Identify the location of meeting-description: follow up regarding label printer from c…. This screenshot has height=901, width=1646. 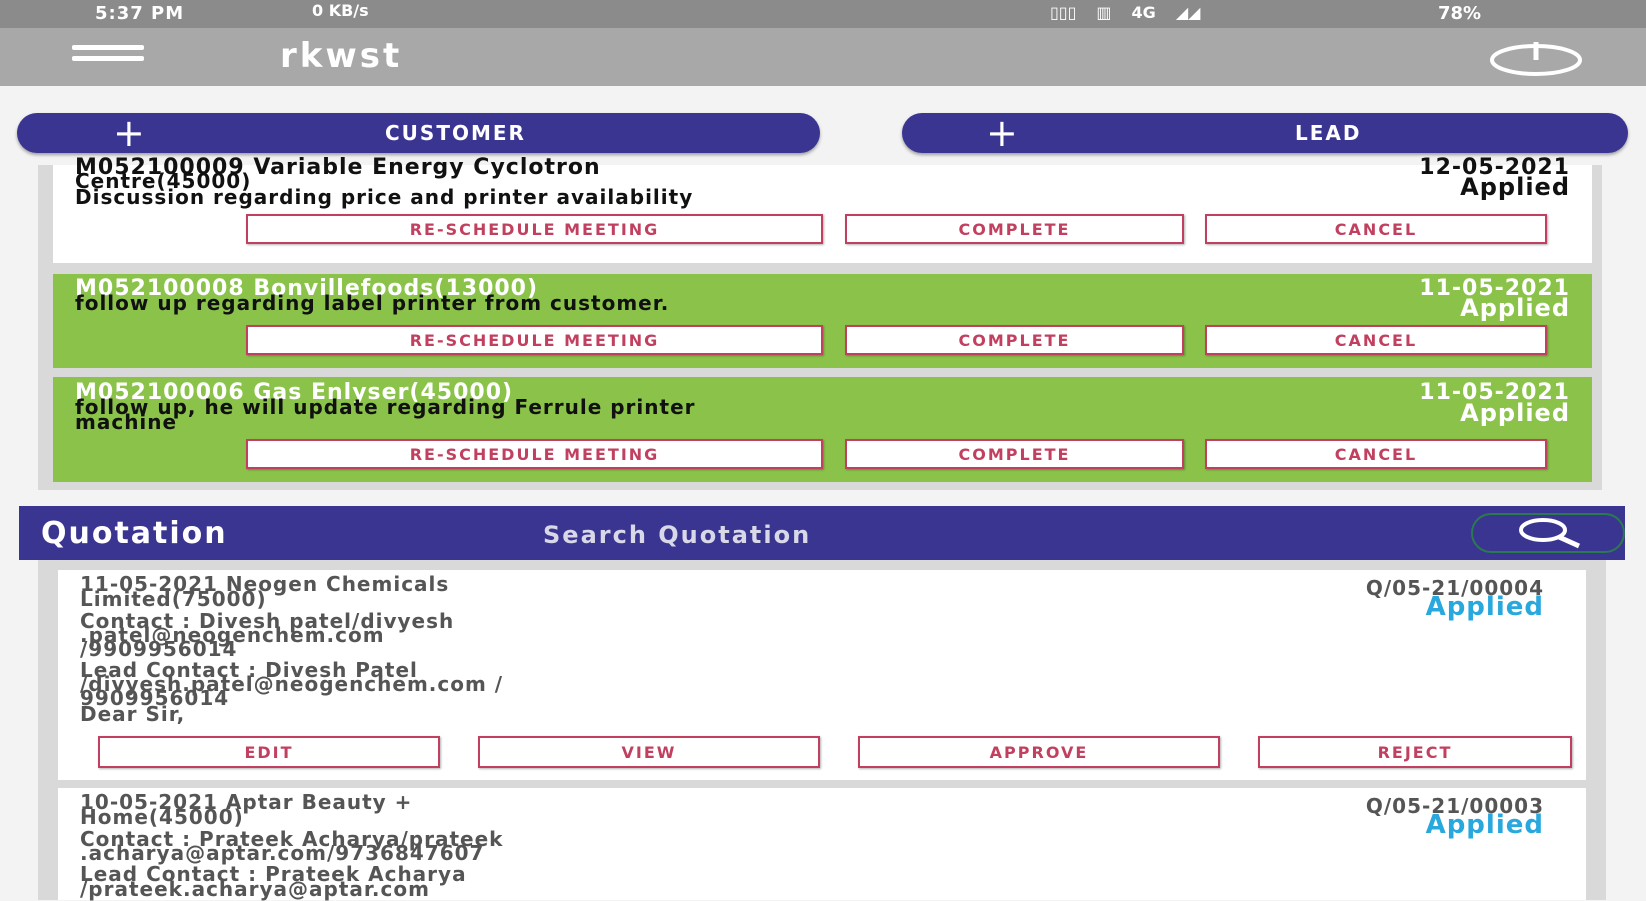
(372, 303).